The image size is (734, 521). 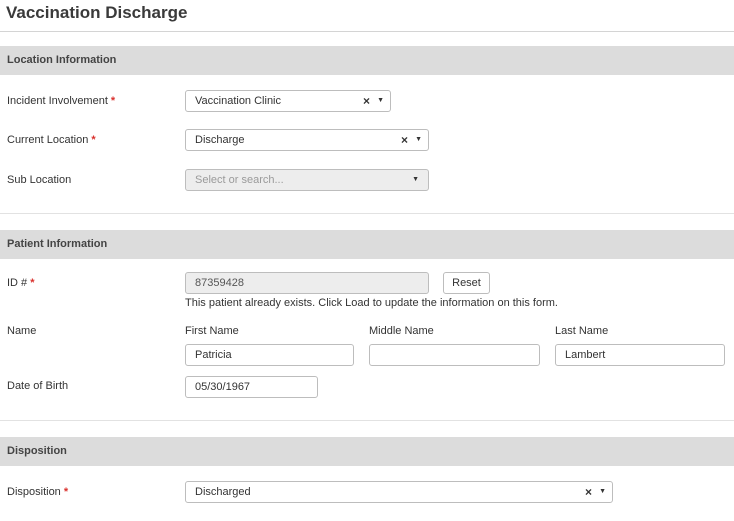 I want to click on first-name-input: Patricia, so click(x=269, y=355).